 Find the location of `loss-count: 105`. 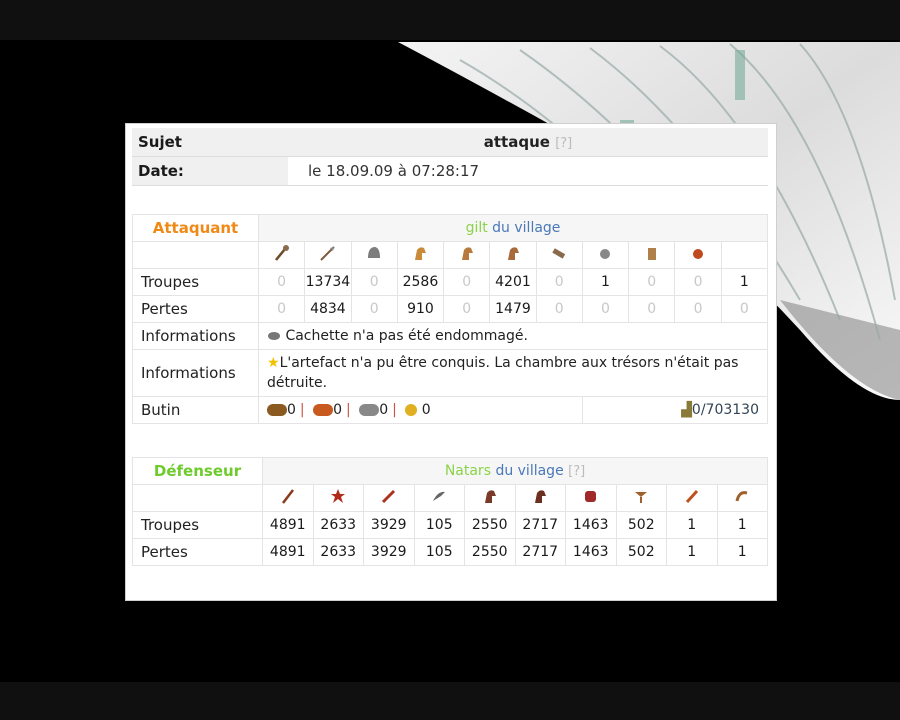

loss-count: 105 is located at coordinates (439, 552).